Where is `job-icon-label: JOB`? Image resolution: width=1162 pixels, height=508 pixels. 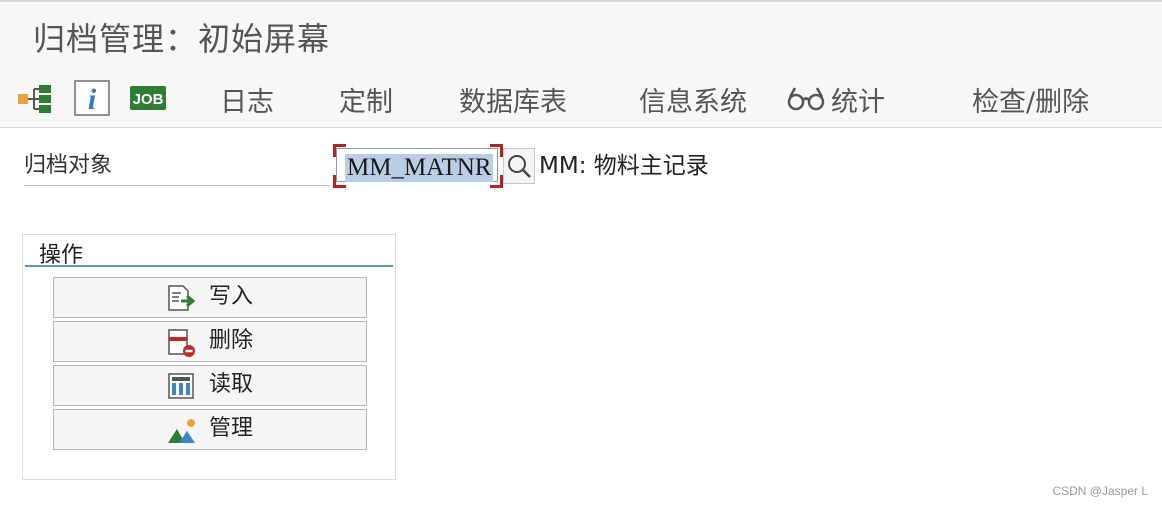 job-icon-label: JOB is located at coordinates (148, 99).